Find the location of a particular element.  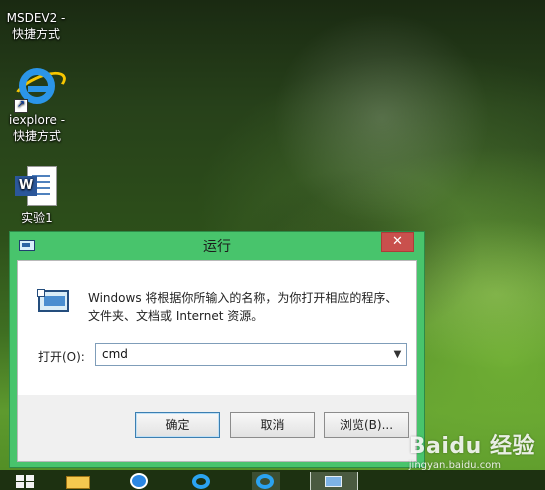

dialog-titlebar: 运行 ✕ is located at coordinates (217, 245).